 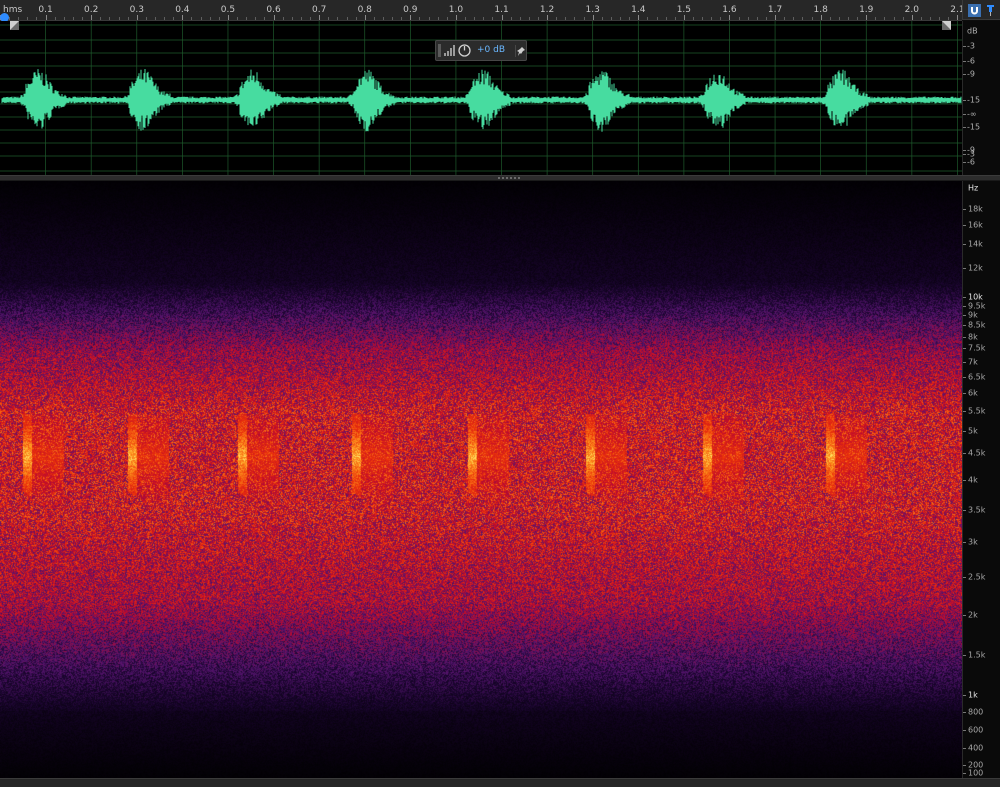 I want to click on frequency-label: 14k, so click(x=975, y=244).